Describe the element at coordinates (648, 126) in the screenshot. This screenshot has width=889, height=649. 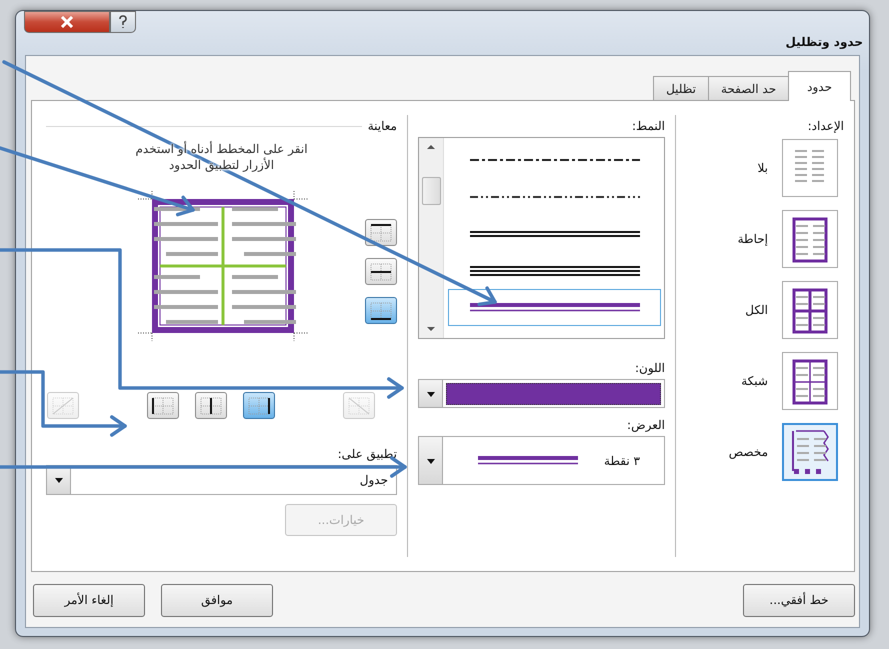
I see `section-label: النمط:` at that location.